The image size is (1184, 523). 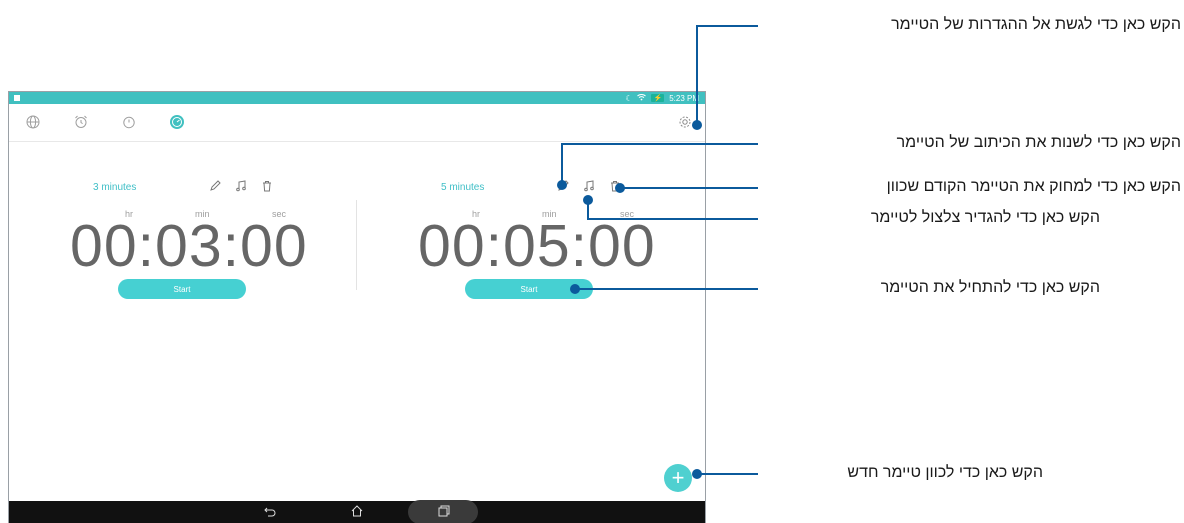 What do you see at coordinates (727, 75) in the screenshot?
I see `callout-line-settings` at bounding box center [727, 75].